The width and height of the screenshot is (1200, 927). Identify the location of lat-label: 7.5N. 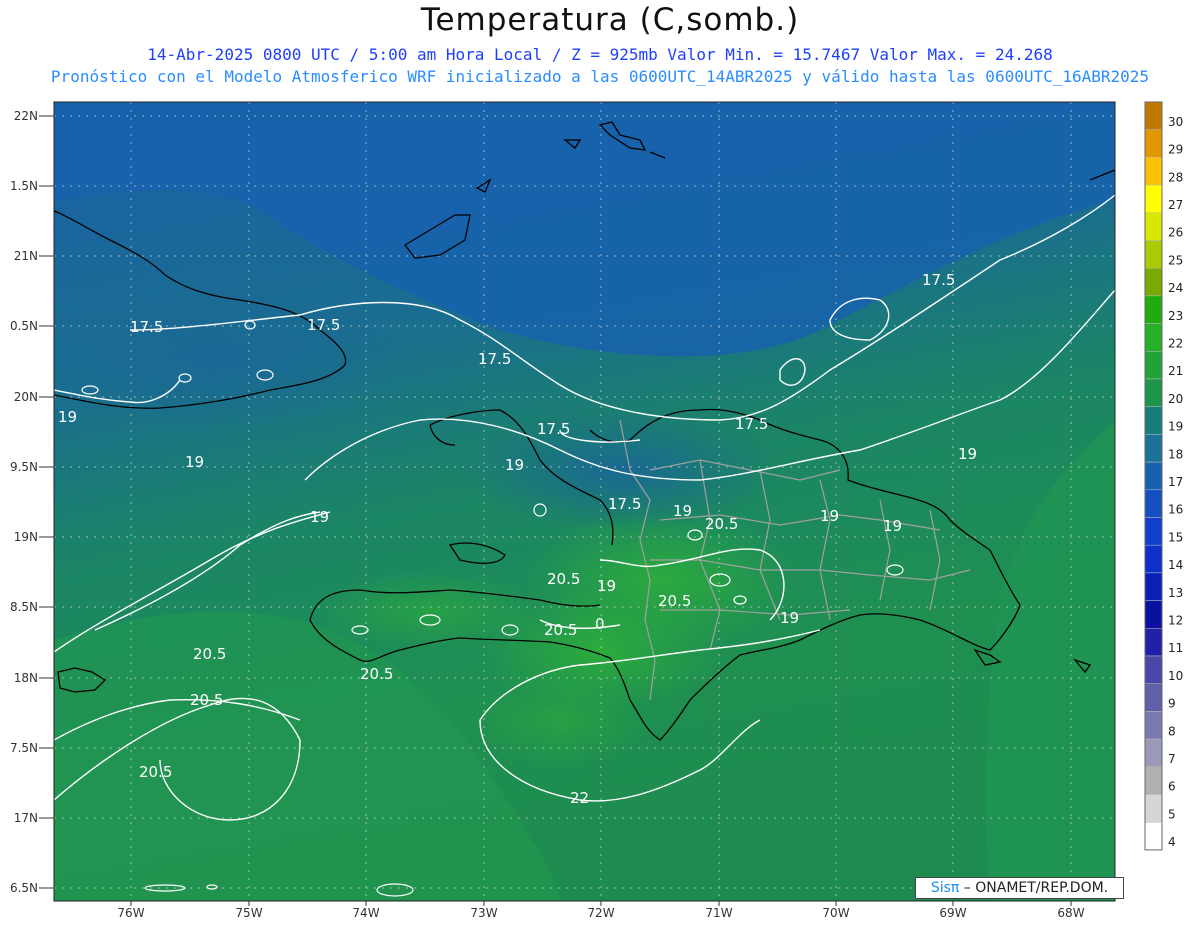
(24, 748).